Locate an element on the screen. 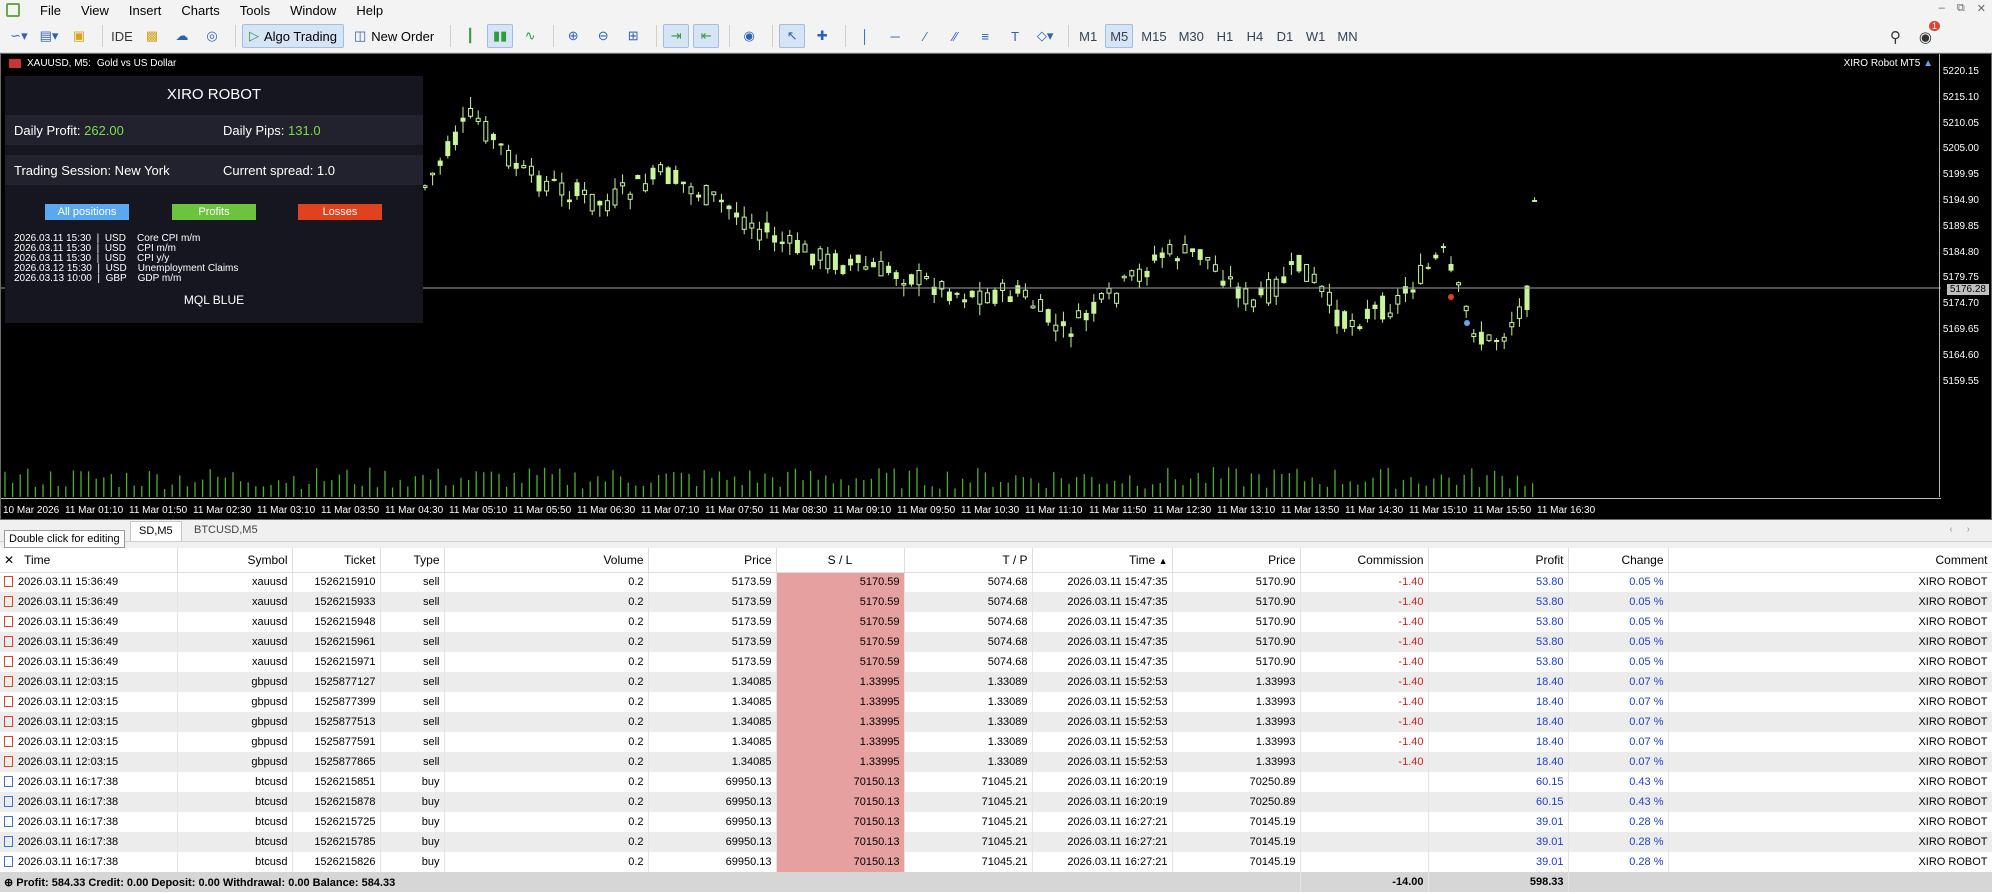 This screenshot has width=1992, height=894. shapes-icon: ◇▾ is located at coordinates (1045, 36).